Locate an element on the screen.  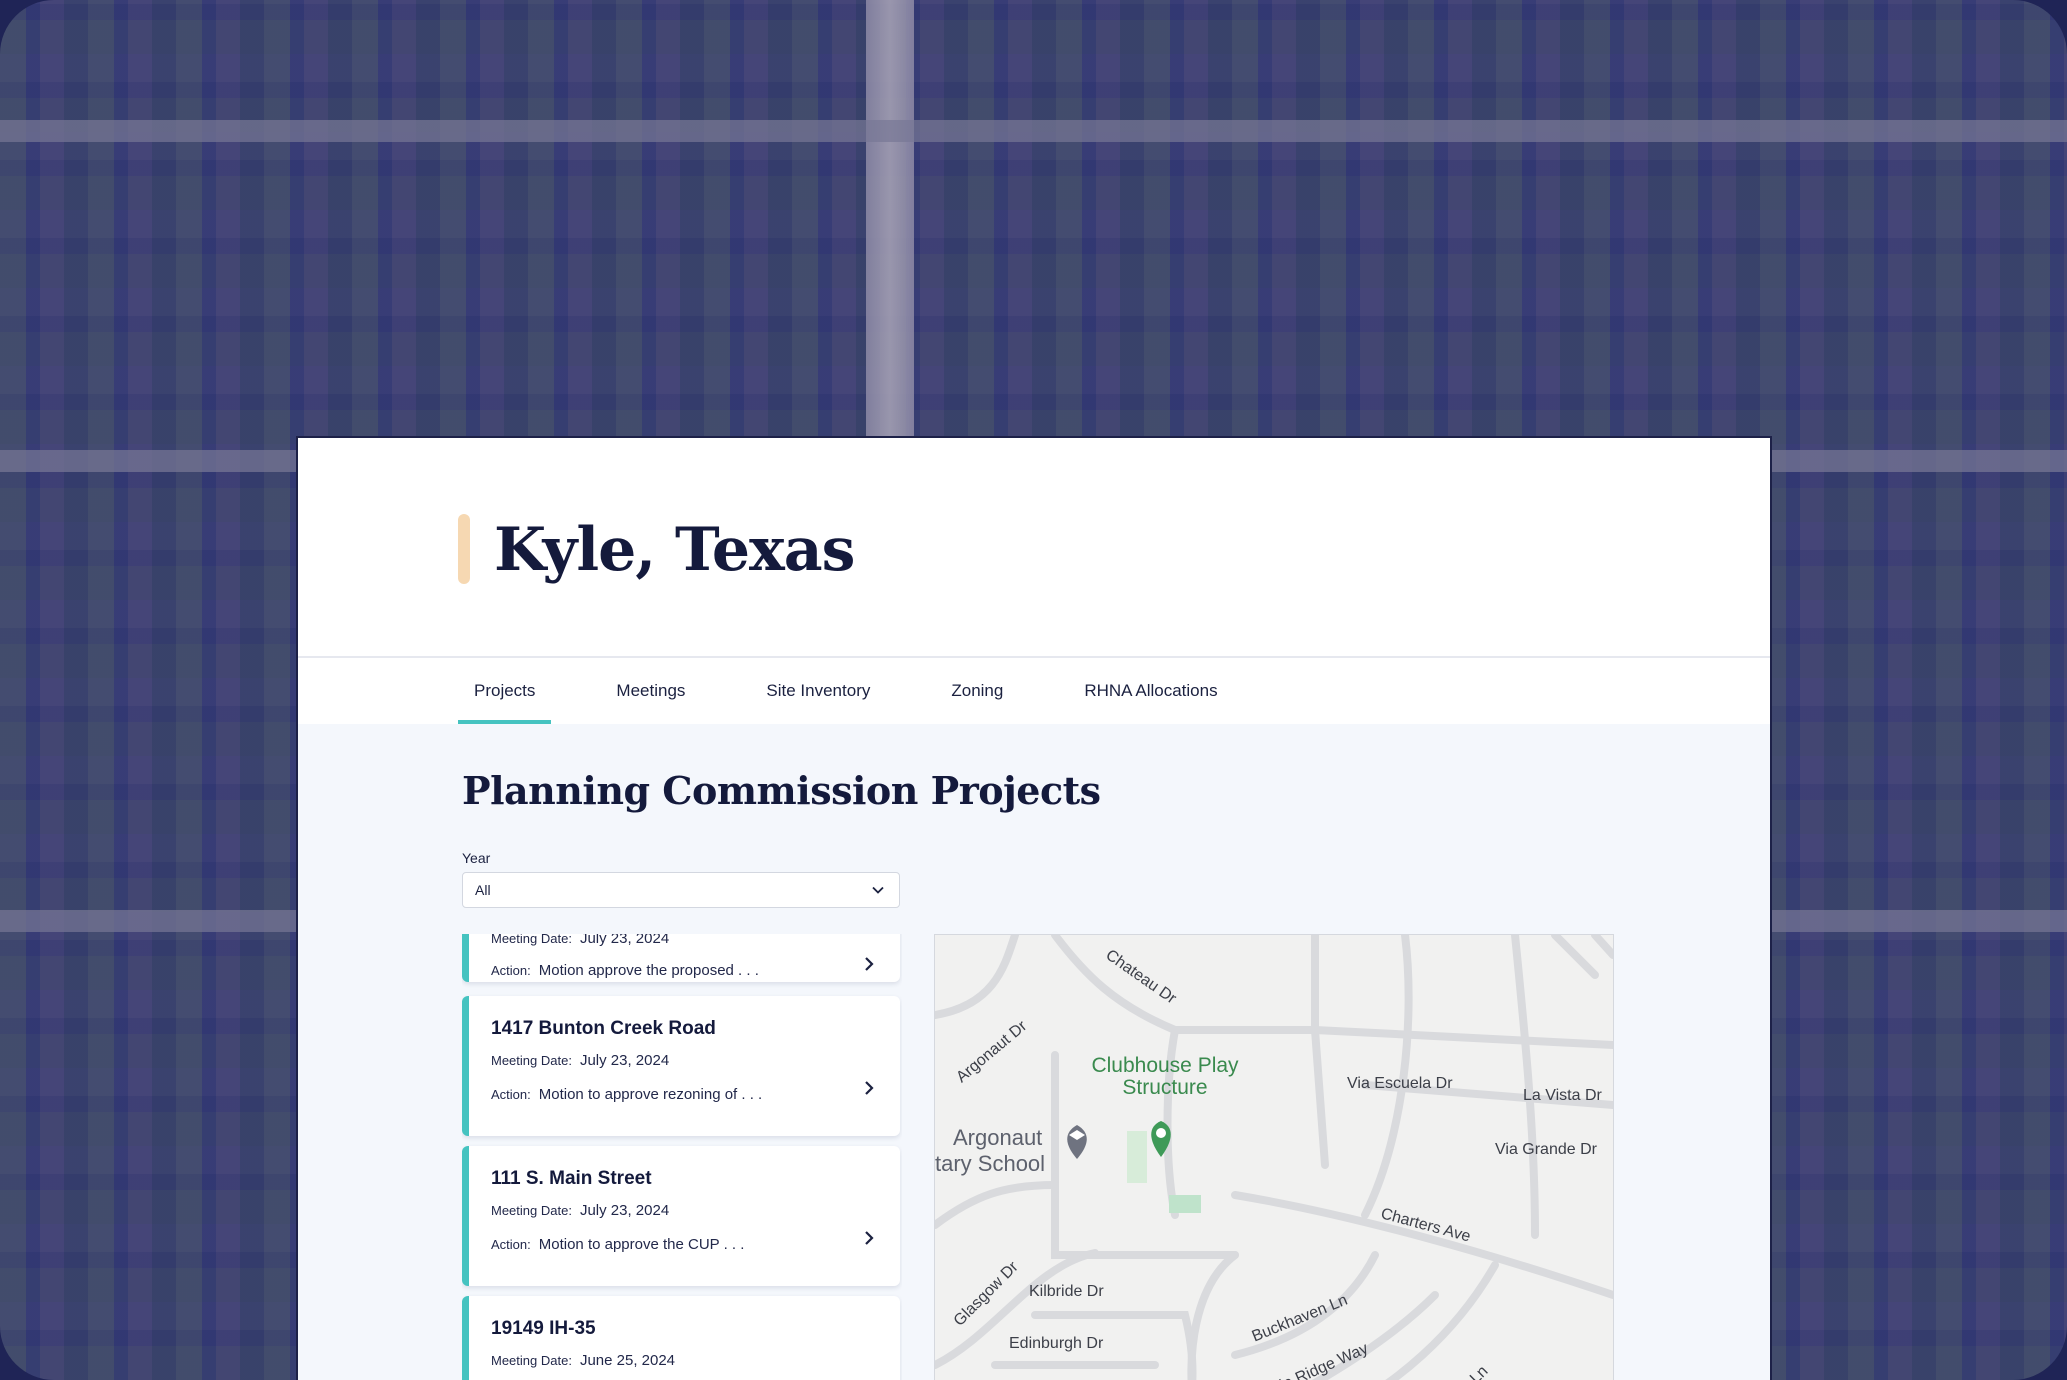
tab-rhna-allocations: RHNA Allocations is located at coordinates (1150, 691).